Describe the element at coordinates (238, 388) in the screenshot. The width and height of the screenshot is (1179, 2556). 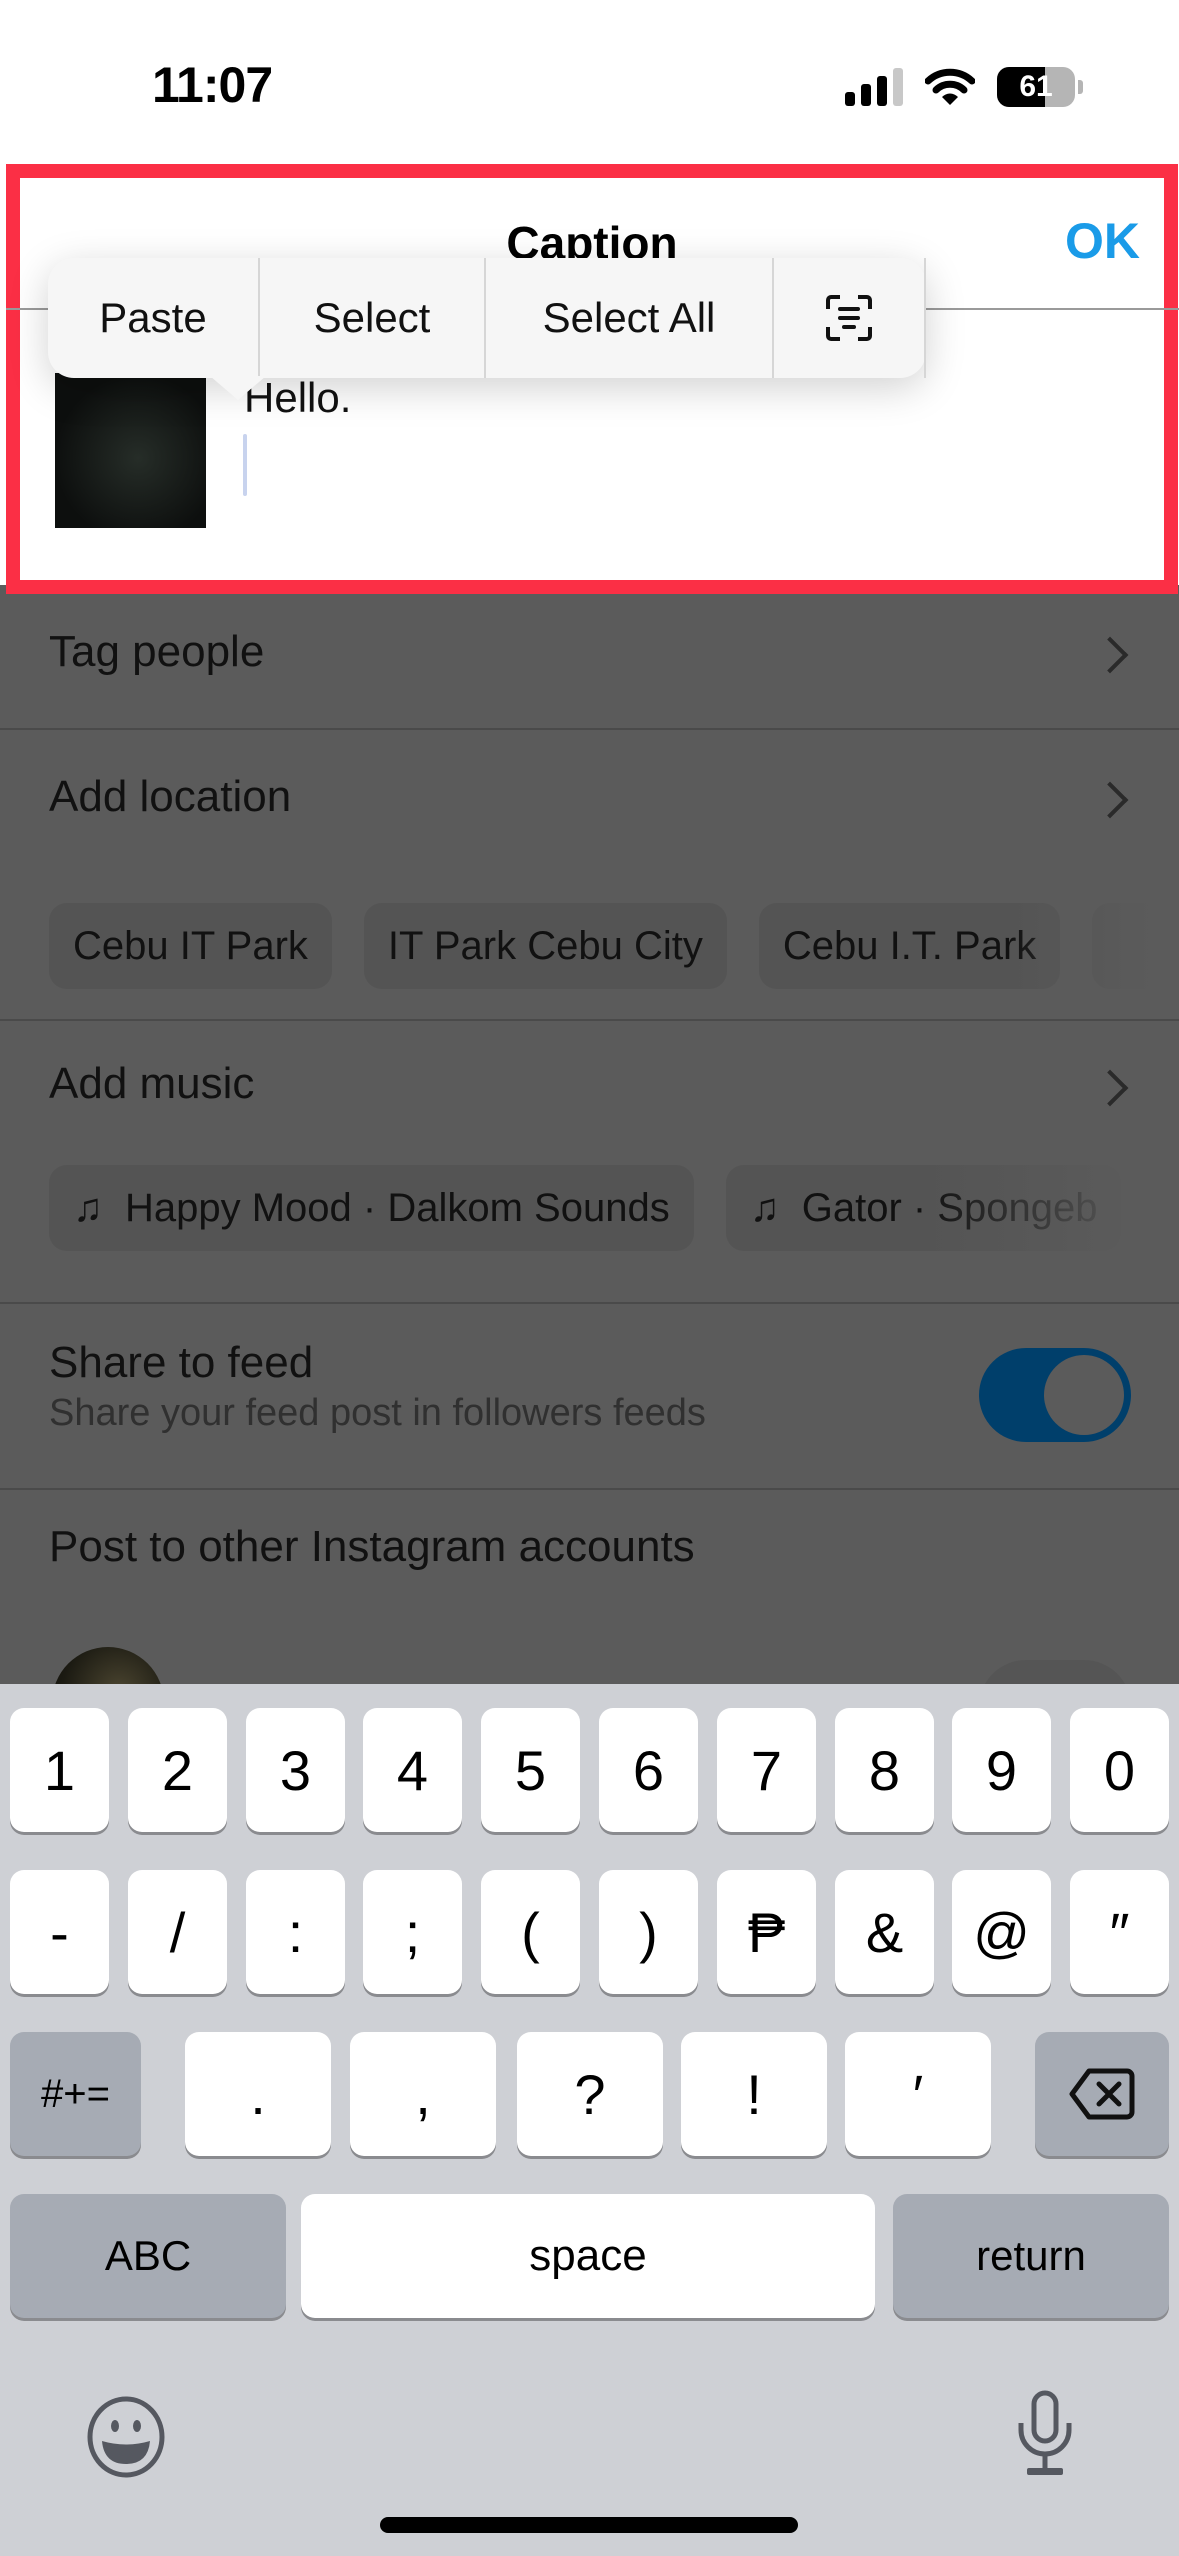
I see `edit-menu-pointer` at that location.